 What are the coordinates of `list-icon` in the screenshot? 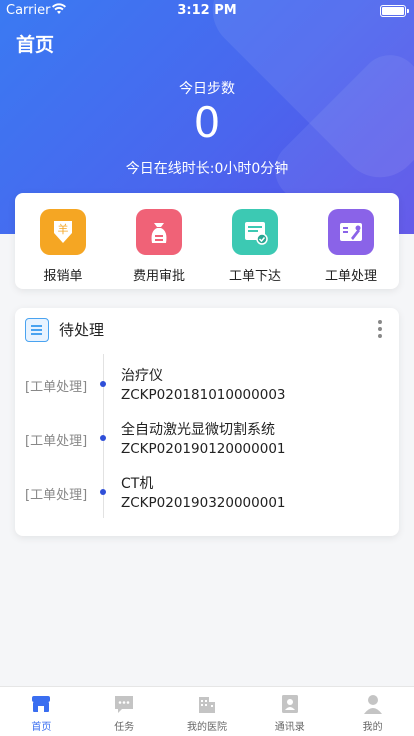 It's located at (37, 330).